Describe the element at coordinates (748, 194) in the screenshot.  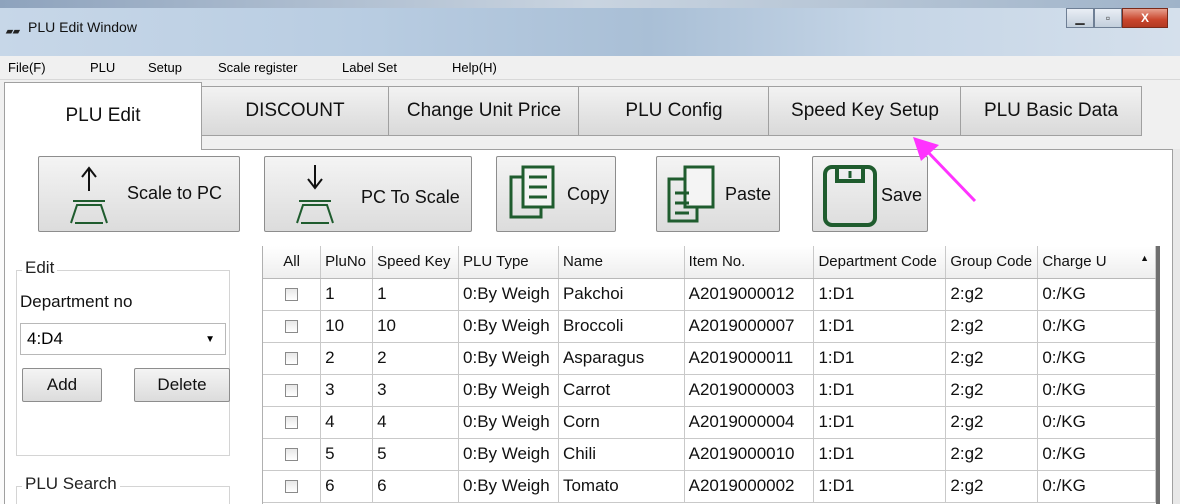
I see `paste-label: Paste` at that location.